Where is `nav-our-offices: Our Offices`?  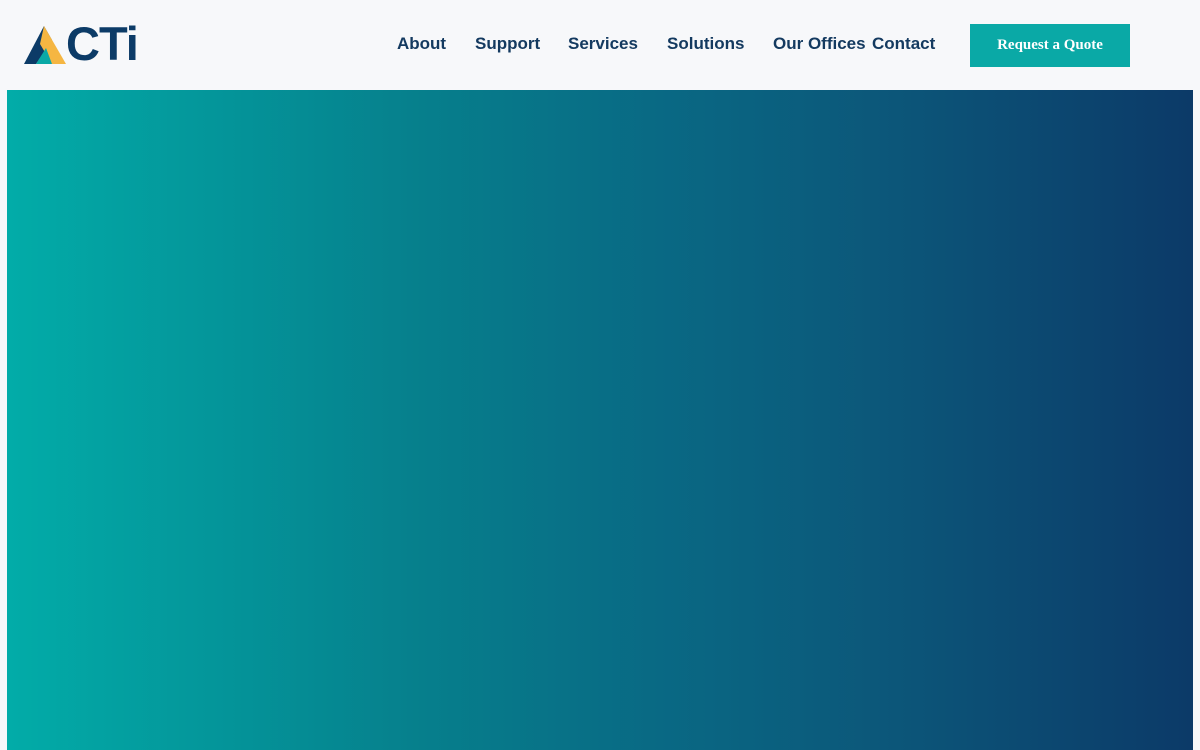 nav-our-offices: Our Offices is located at coordinates (819, 44).